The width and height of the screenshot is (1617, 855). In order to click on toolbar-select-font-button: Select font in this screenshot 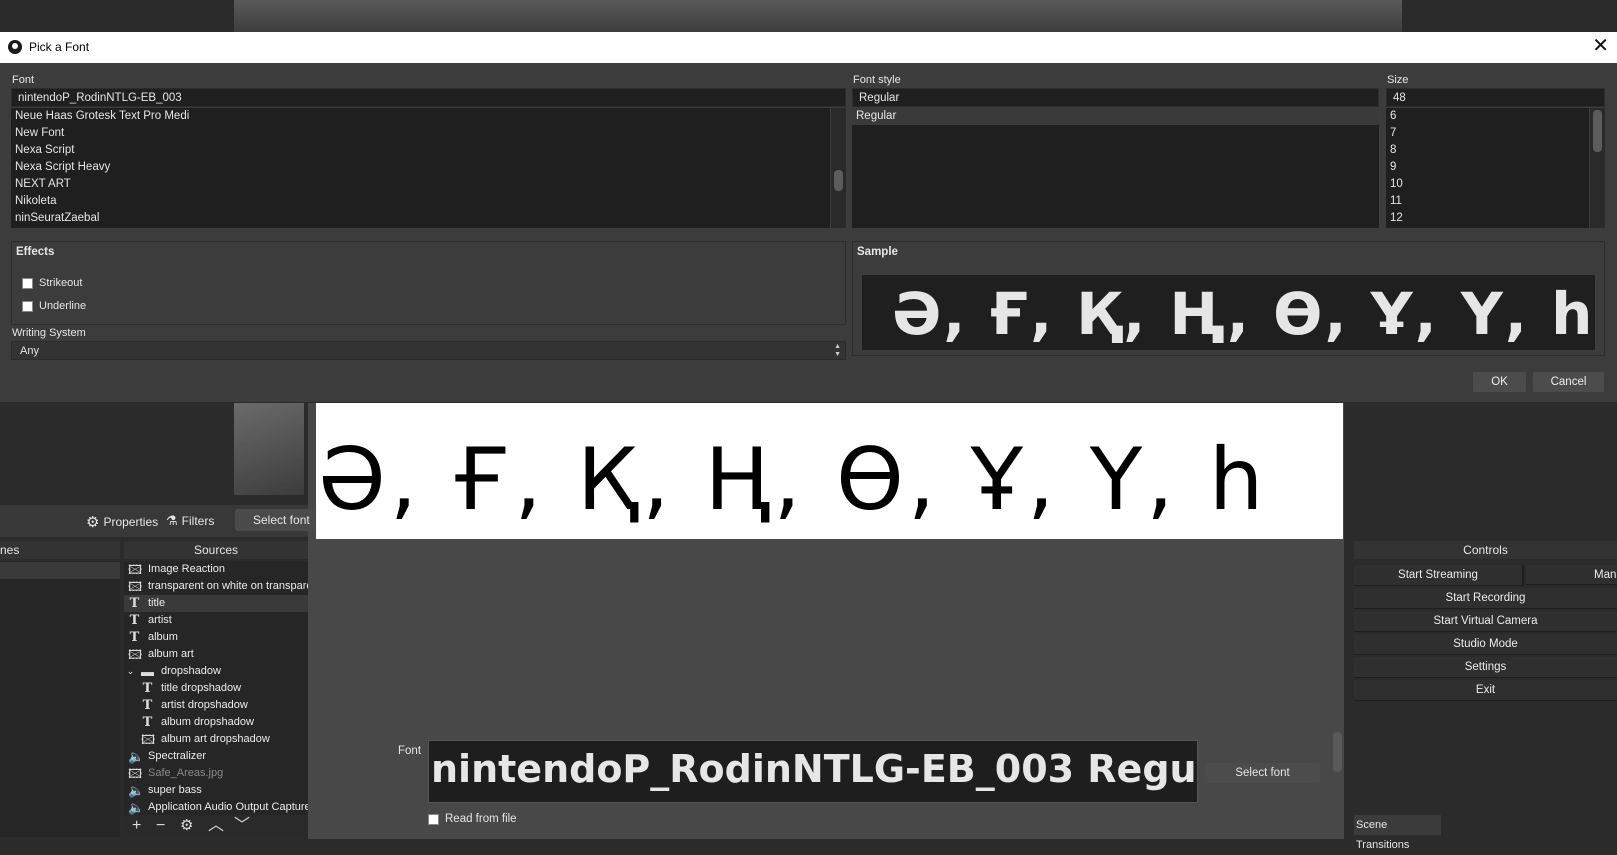, I will do `click(275, 520)`.